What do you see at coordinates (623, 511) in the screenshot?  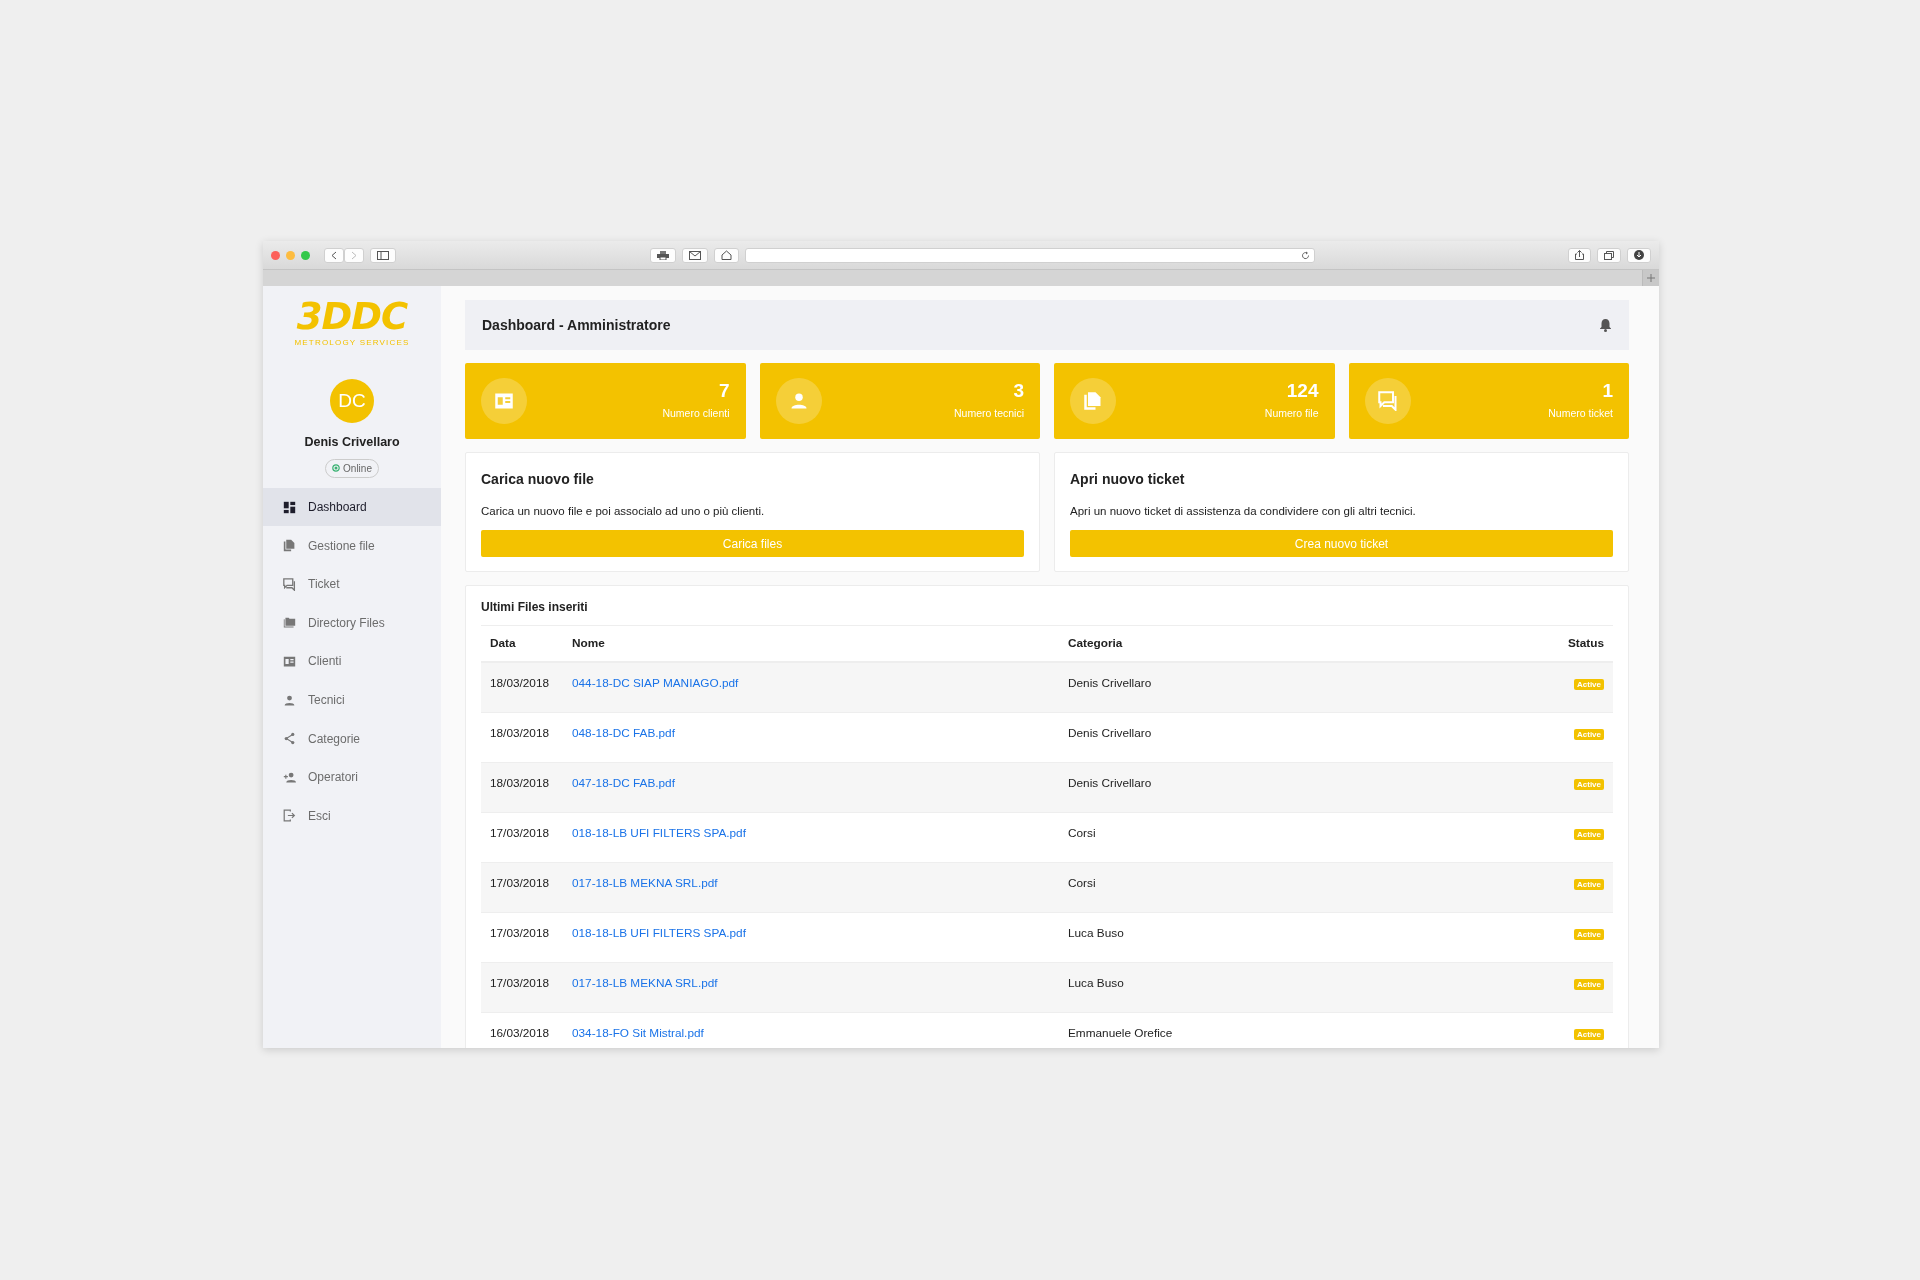 I see `card-text: Carica un nuovo file e poi associalo ad uno o più clienti.` at bounding box center [623, 511].